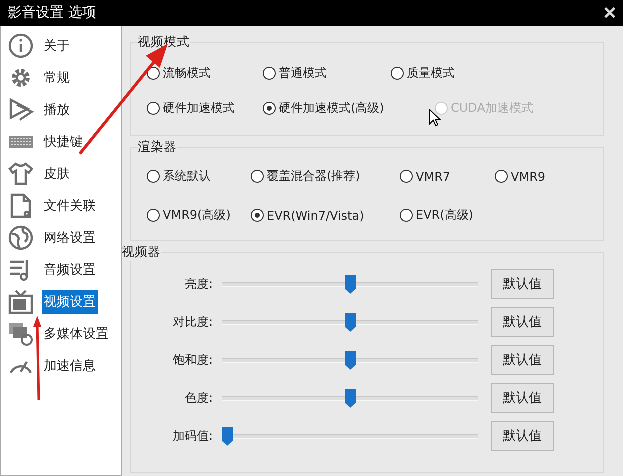 This screenshot has height=476, width=623. What do you see at coordinates (164, 42) in the screenshot?
I see `group-title: 视频模式` at bounding box center [164, 42].